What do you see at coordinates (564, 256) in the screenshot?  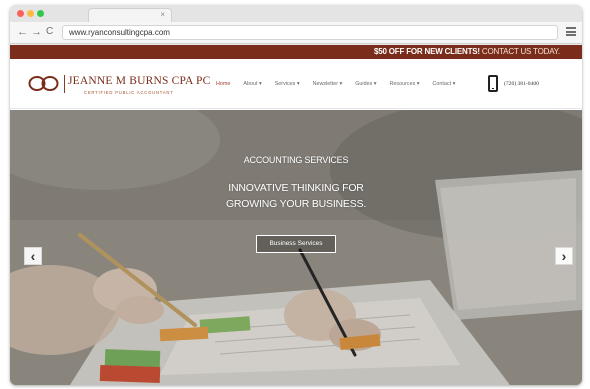 I see `slider-next-arrow-icon: ›` at bounding box center [564, 256].